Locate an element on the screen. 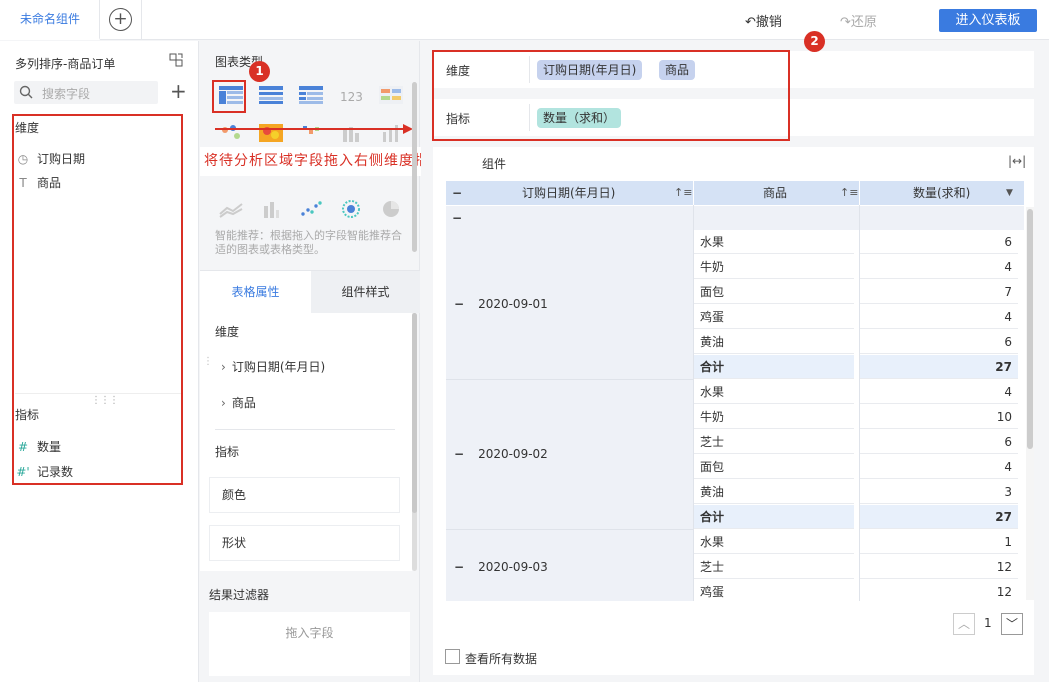  undo-icon: ↶ is located at coordinates (750, 22).